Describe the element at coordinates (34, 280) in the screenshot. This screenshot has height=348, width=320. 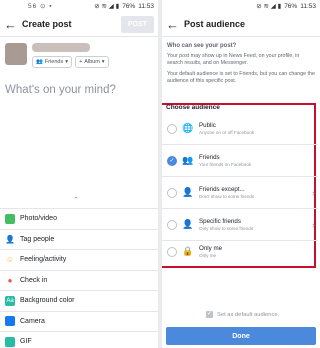
I see `option-label: Check in` at that location.